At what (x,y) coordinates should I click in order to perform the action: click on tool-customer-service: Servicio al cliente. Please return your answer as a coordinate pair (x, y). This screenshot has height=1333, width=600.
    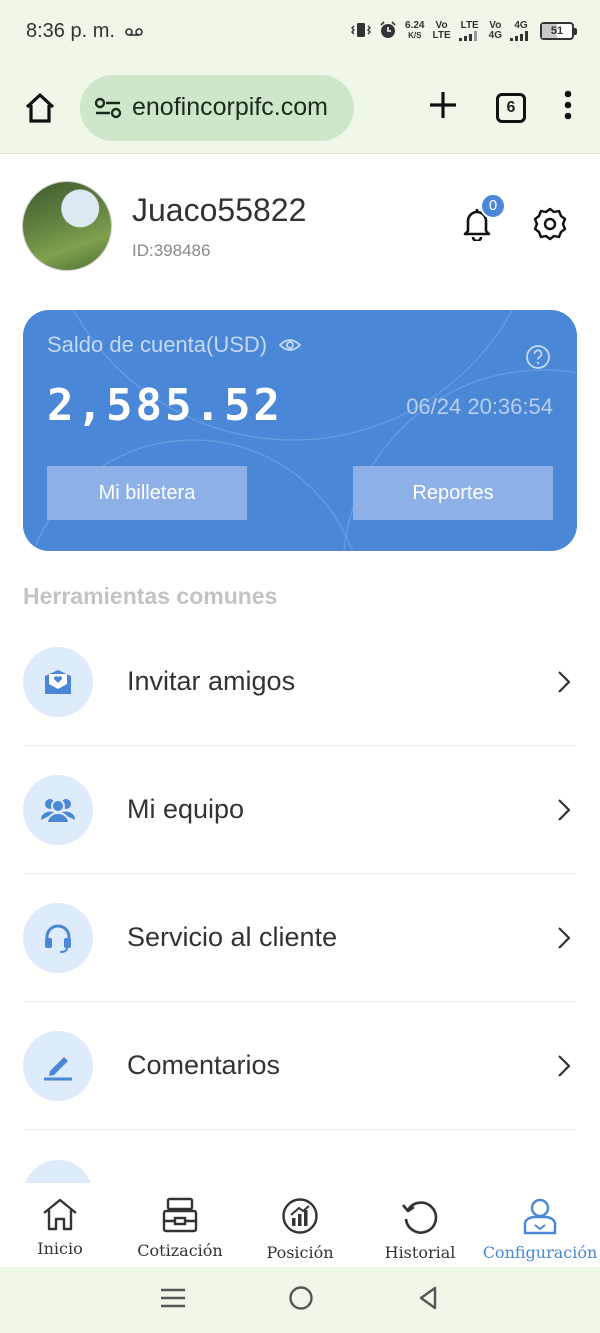
    Looking at the image, I should click on (300, 938).